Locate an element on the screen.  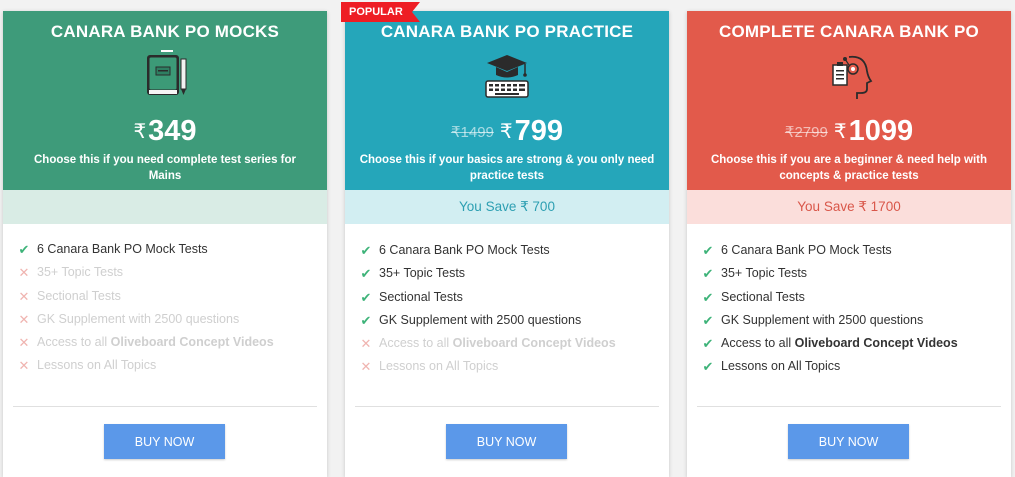
price-row: ₹1499 ₹799 is located at coordinates (507, 133).